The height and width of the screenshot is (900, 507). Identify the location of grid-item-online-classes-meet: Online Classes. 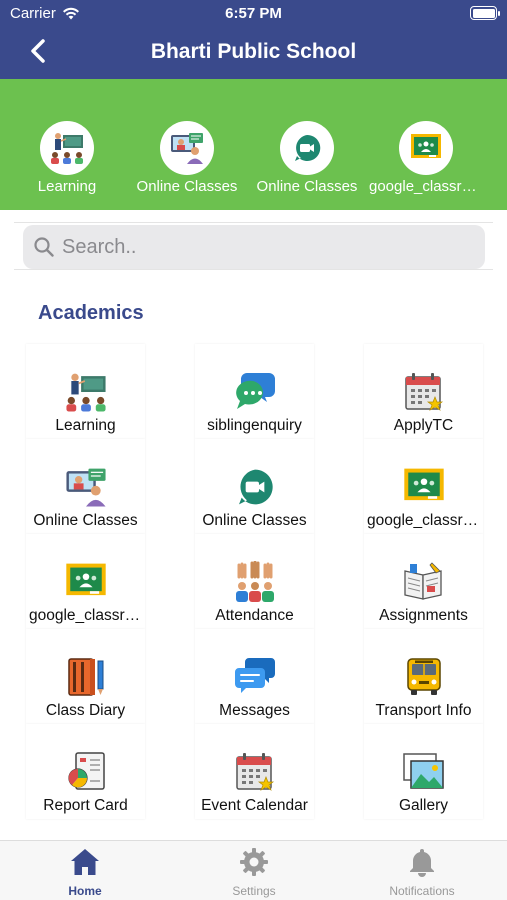
(254, 486).